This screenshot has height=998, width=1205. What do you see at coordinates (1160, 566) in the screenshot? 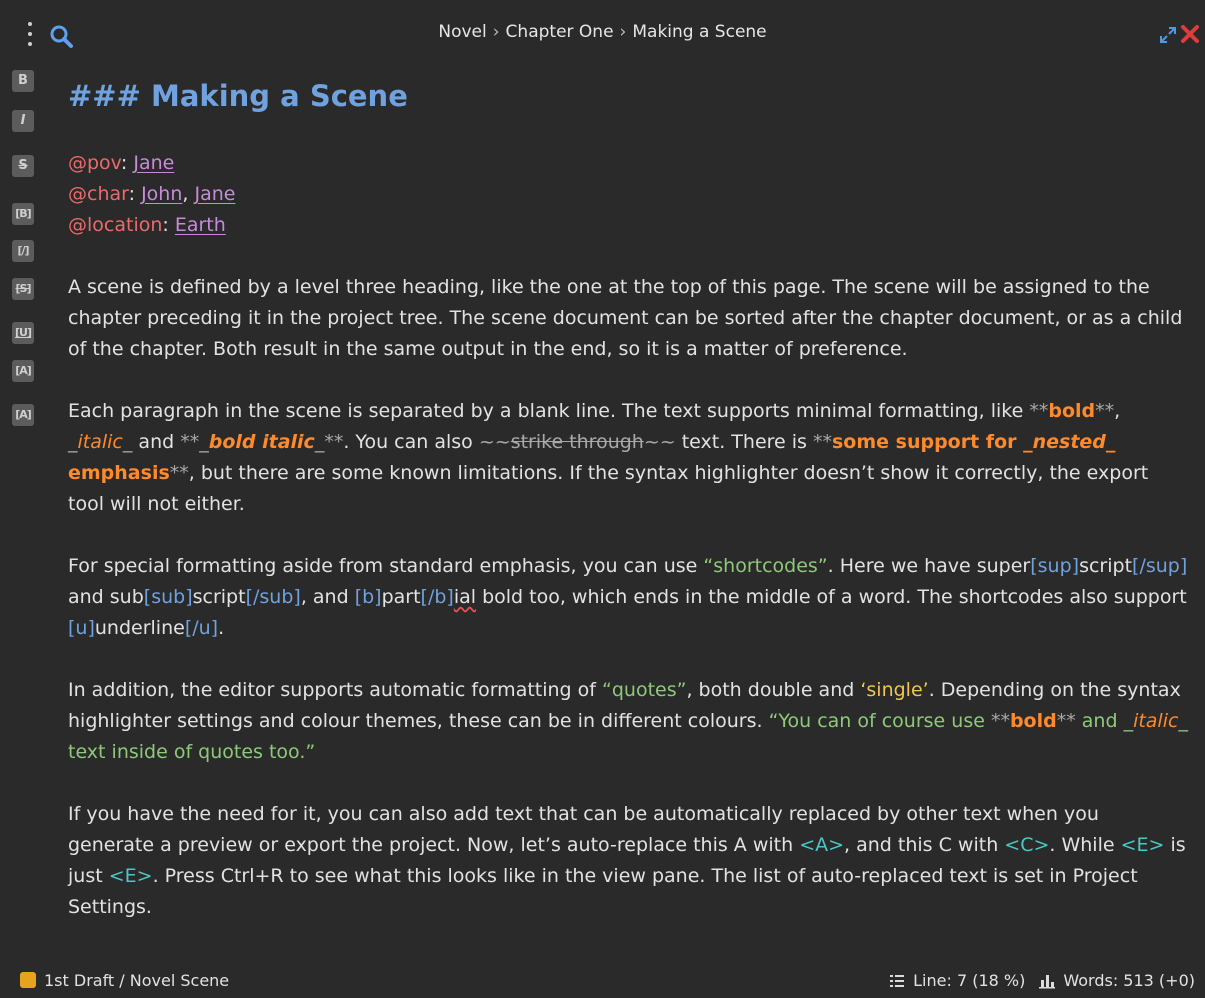
I see `shortcode-tag: [/sup]` at bounding box center [1160, 566].